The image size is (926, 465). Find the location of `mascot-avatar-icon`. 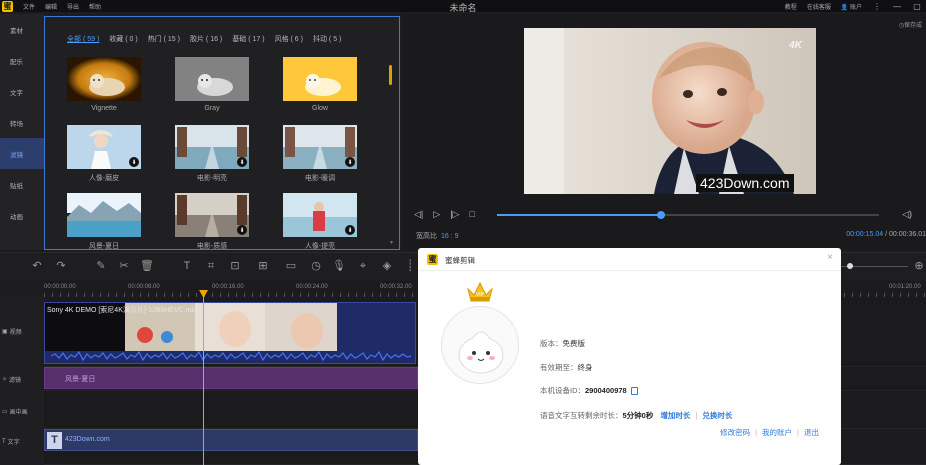

mascot-avatar-icon is located at coordinates (481, 352).